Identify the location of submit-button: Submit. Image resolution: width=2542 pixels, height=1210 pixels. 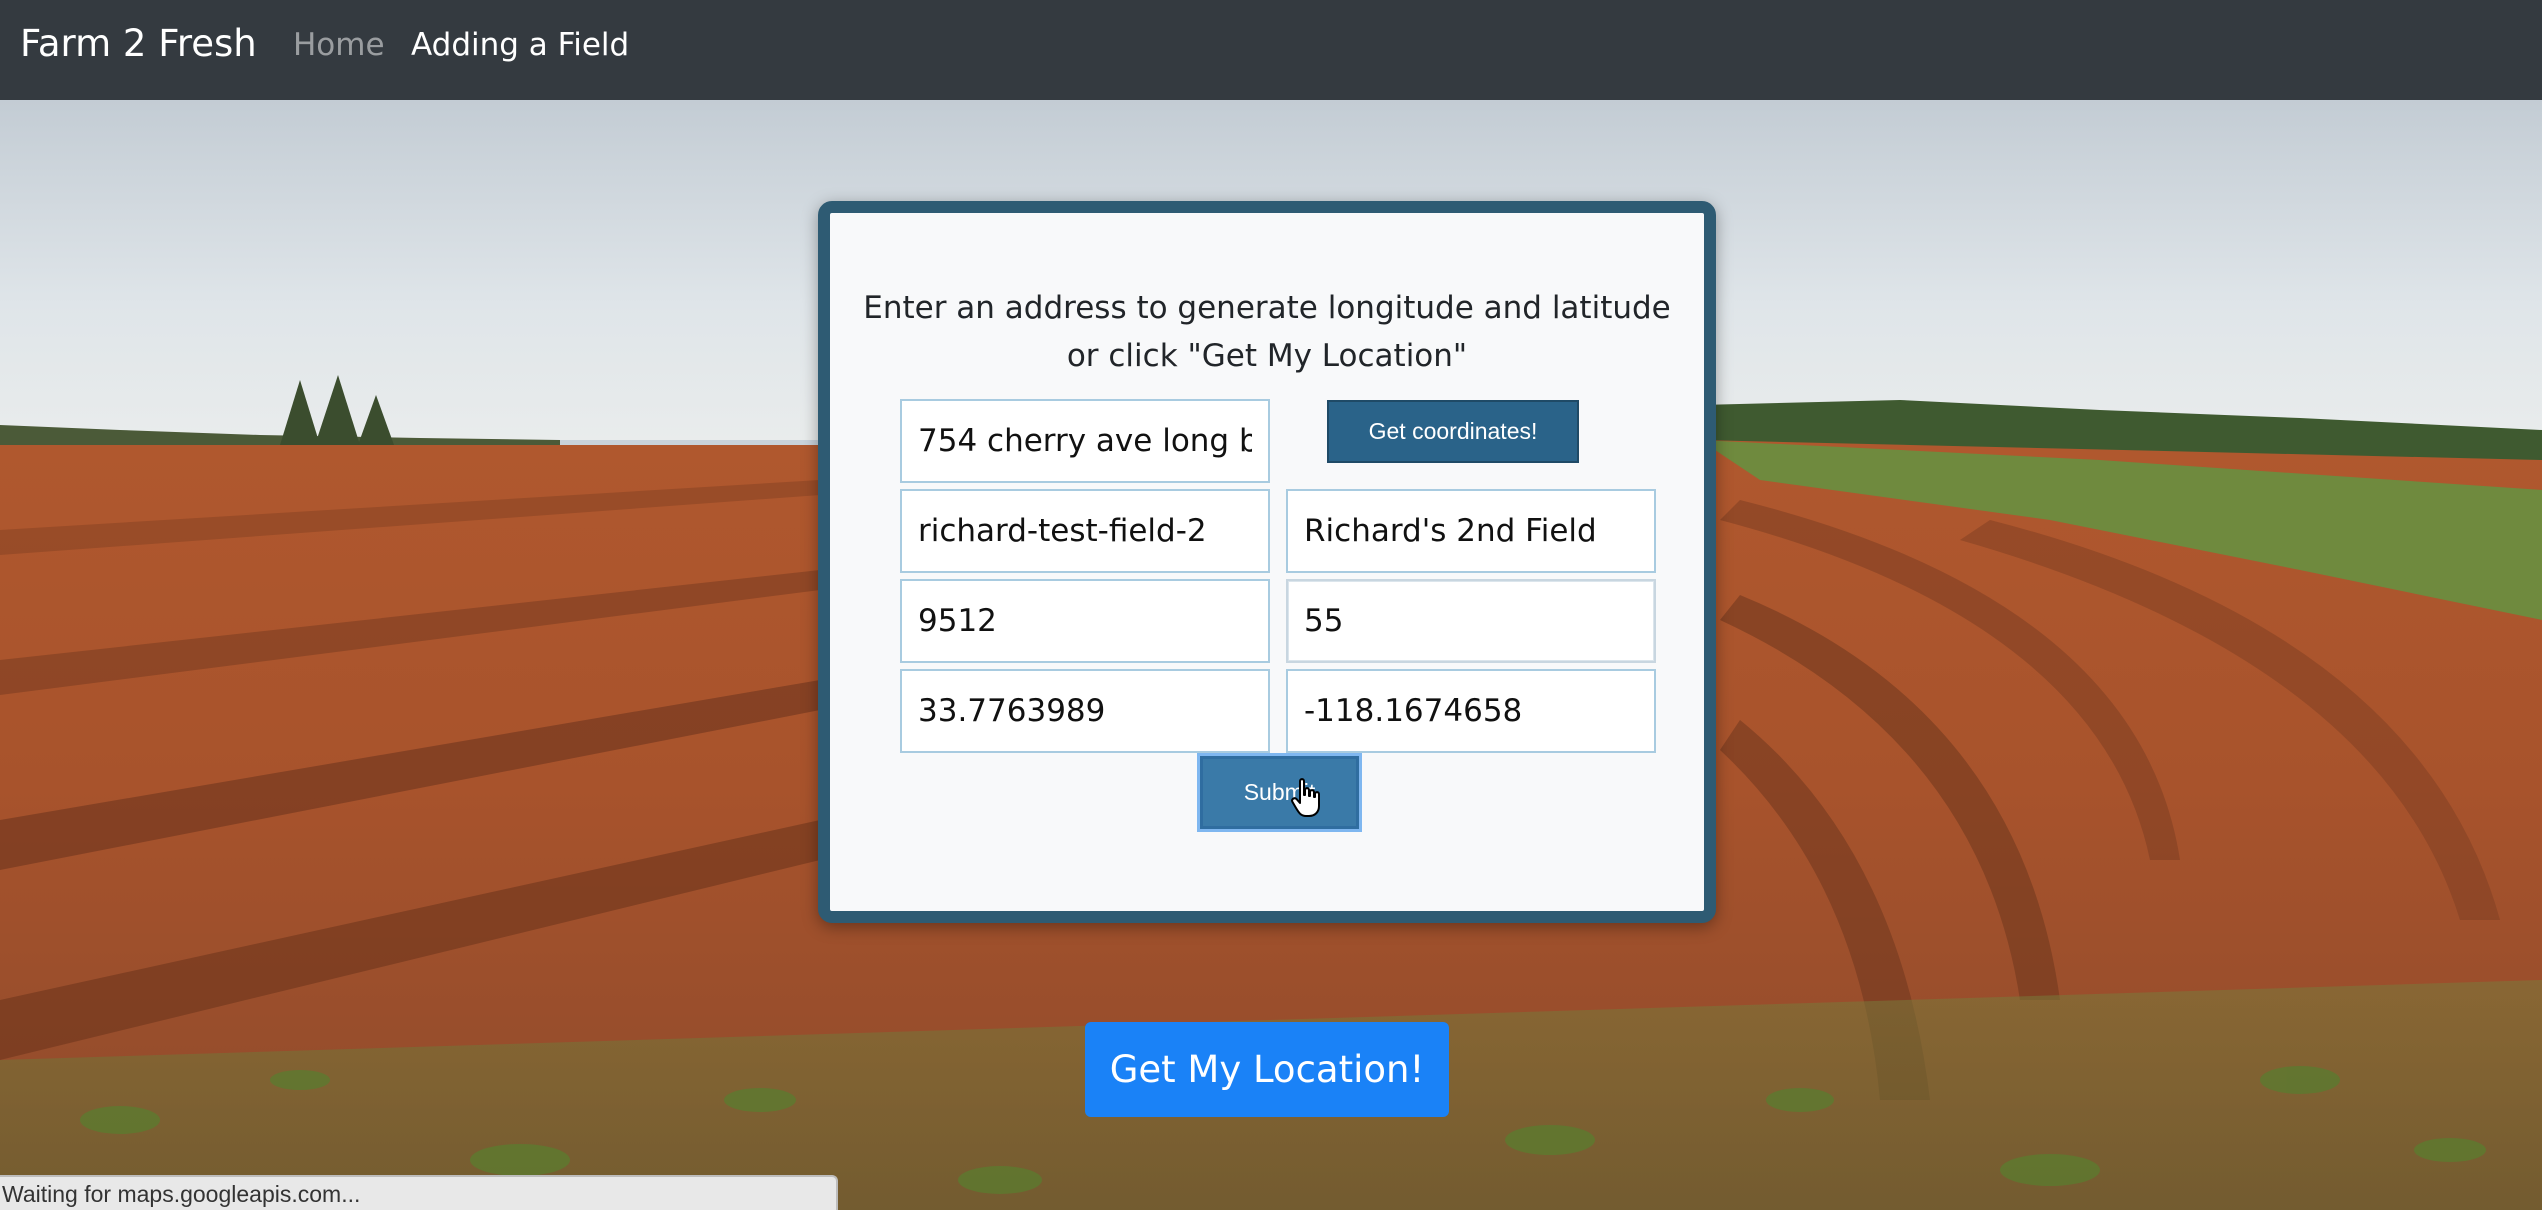
(1279, 792).